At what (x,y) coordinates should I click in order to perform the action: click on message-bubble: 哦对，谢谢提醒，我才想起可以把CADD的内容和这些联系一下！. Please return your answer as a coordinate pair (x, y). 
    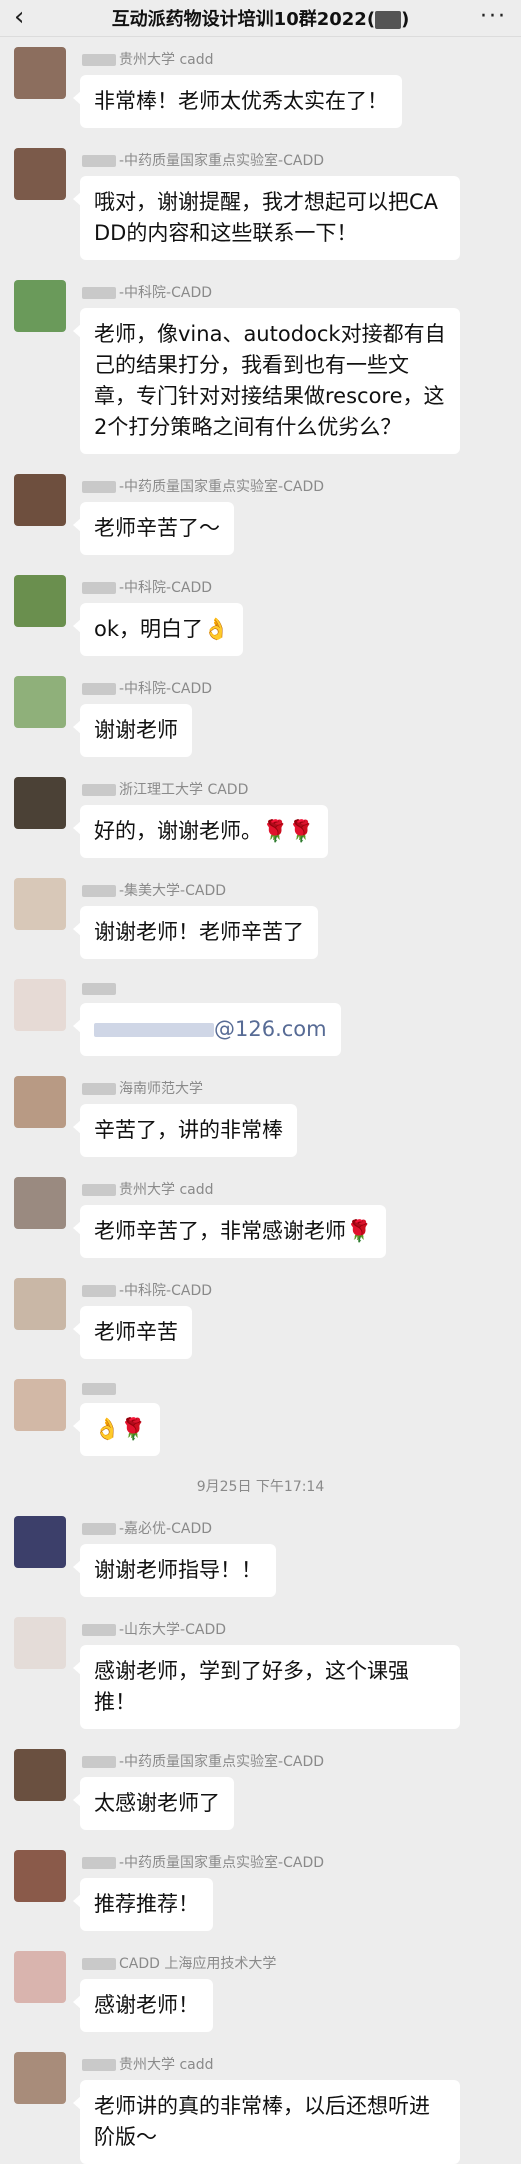
    Looking at the image, I should click on (266, 218).